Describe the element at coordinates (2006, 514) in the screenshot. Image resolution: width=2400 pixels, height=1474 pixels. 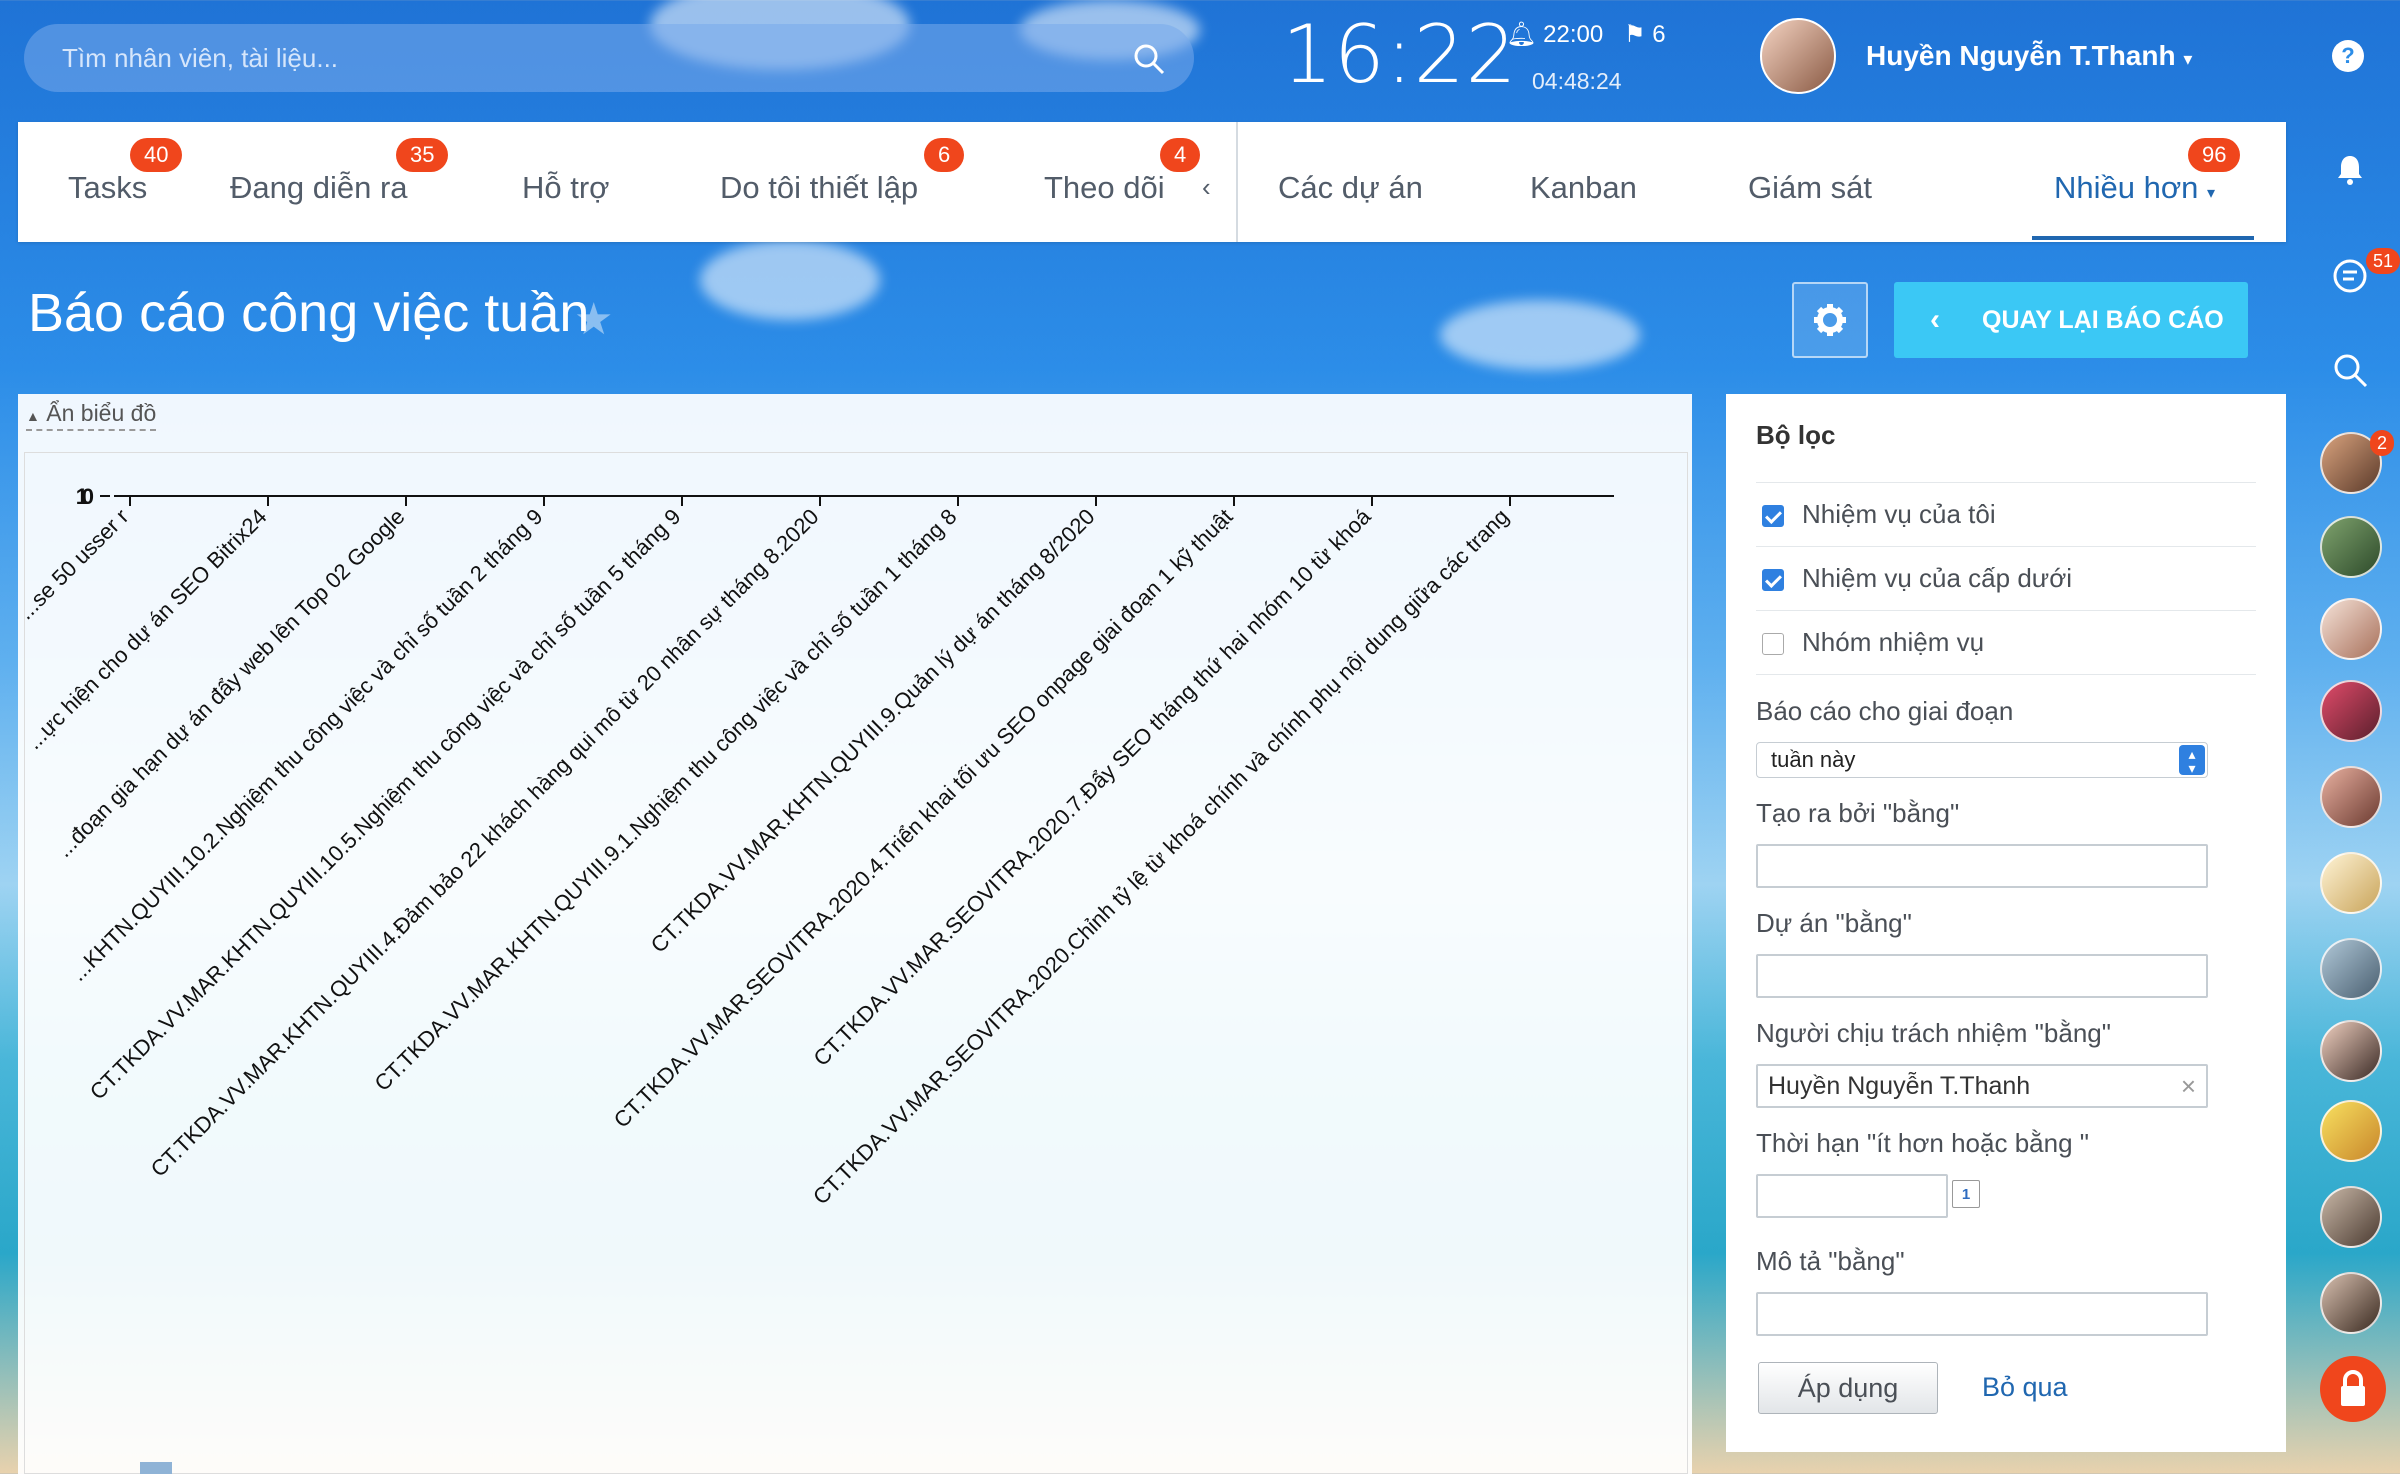
I see `filter-my-tasks: Nhiệm vụ của tôi` at that location.